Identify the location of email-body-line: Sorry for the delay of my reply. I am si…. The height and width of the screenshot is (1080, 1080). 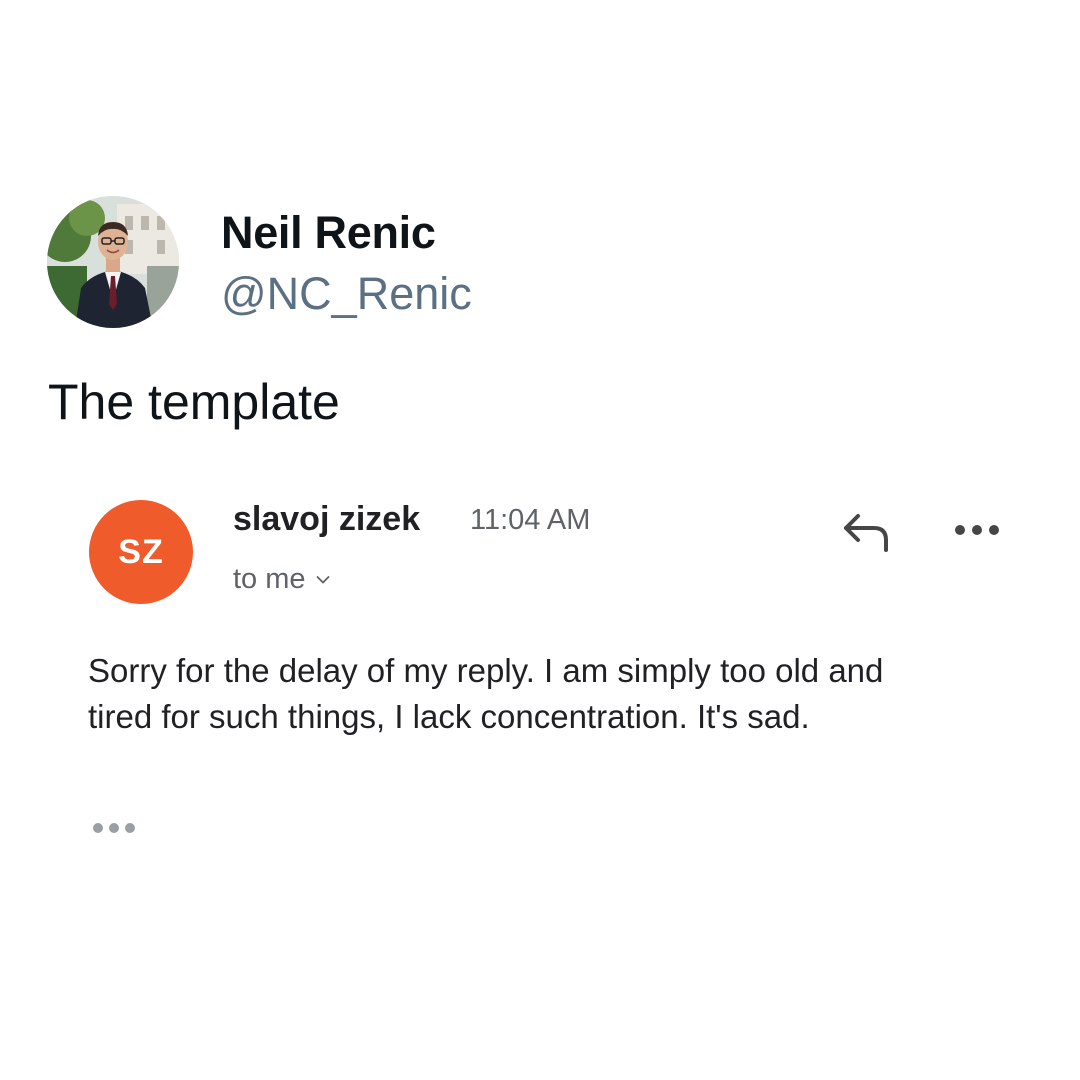
(486, 670).